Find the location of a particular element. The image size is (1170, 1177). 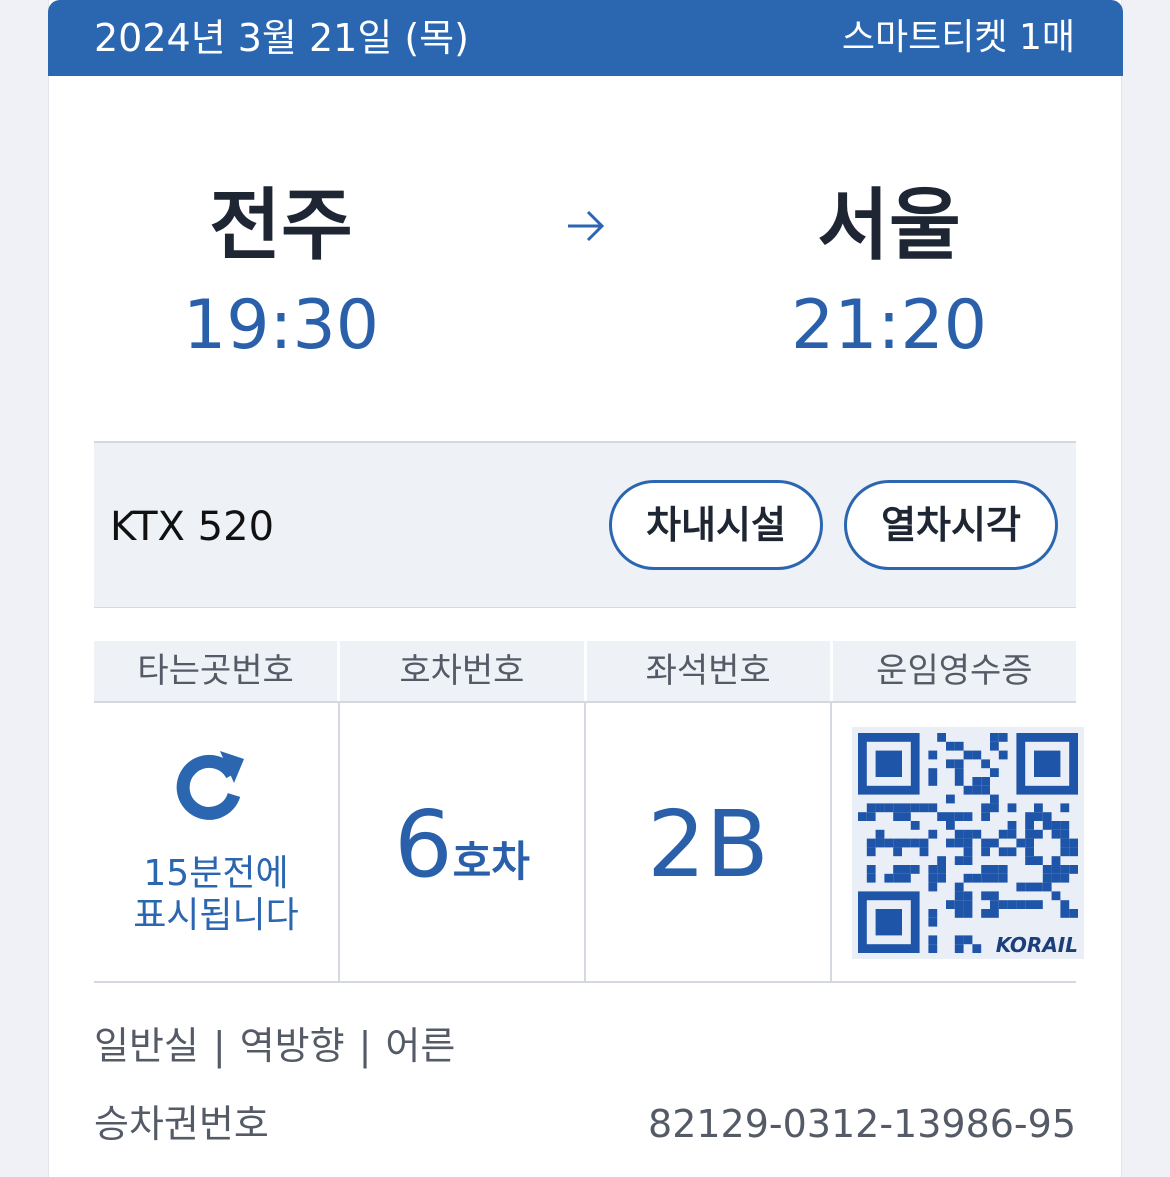

departure-time: 19:30 is located at coordinates (281, 325).